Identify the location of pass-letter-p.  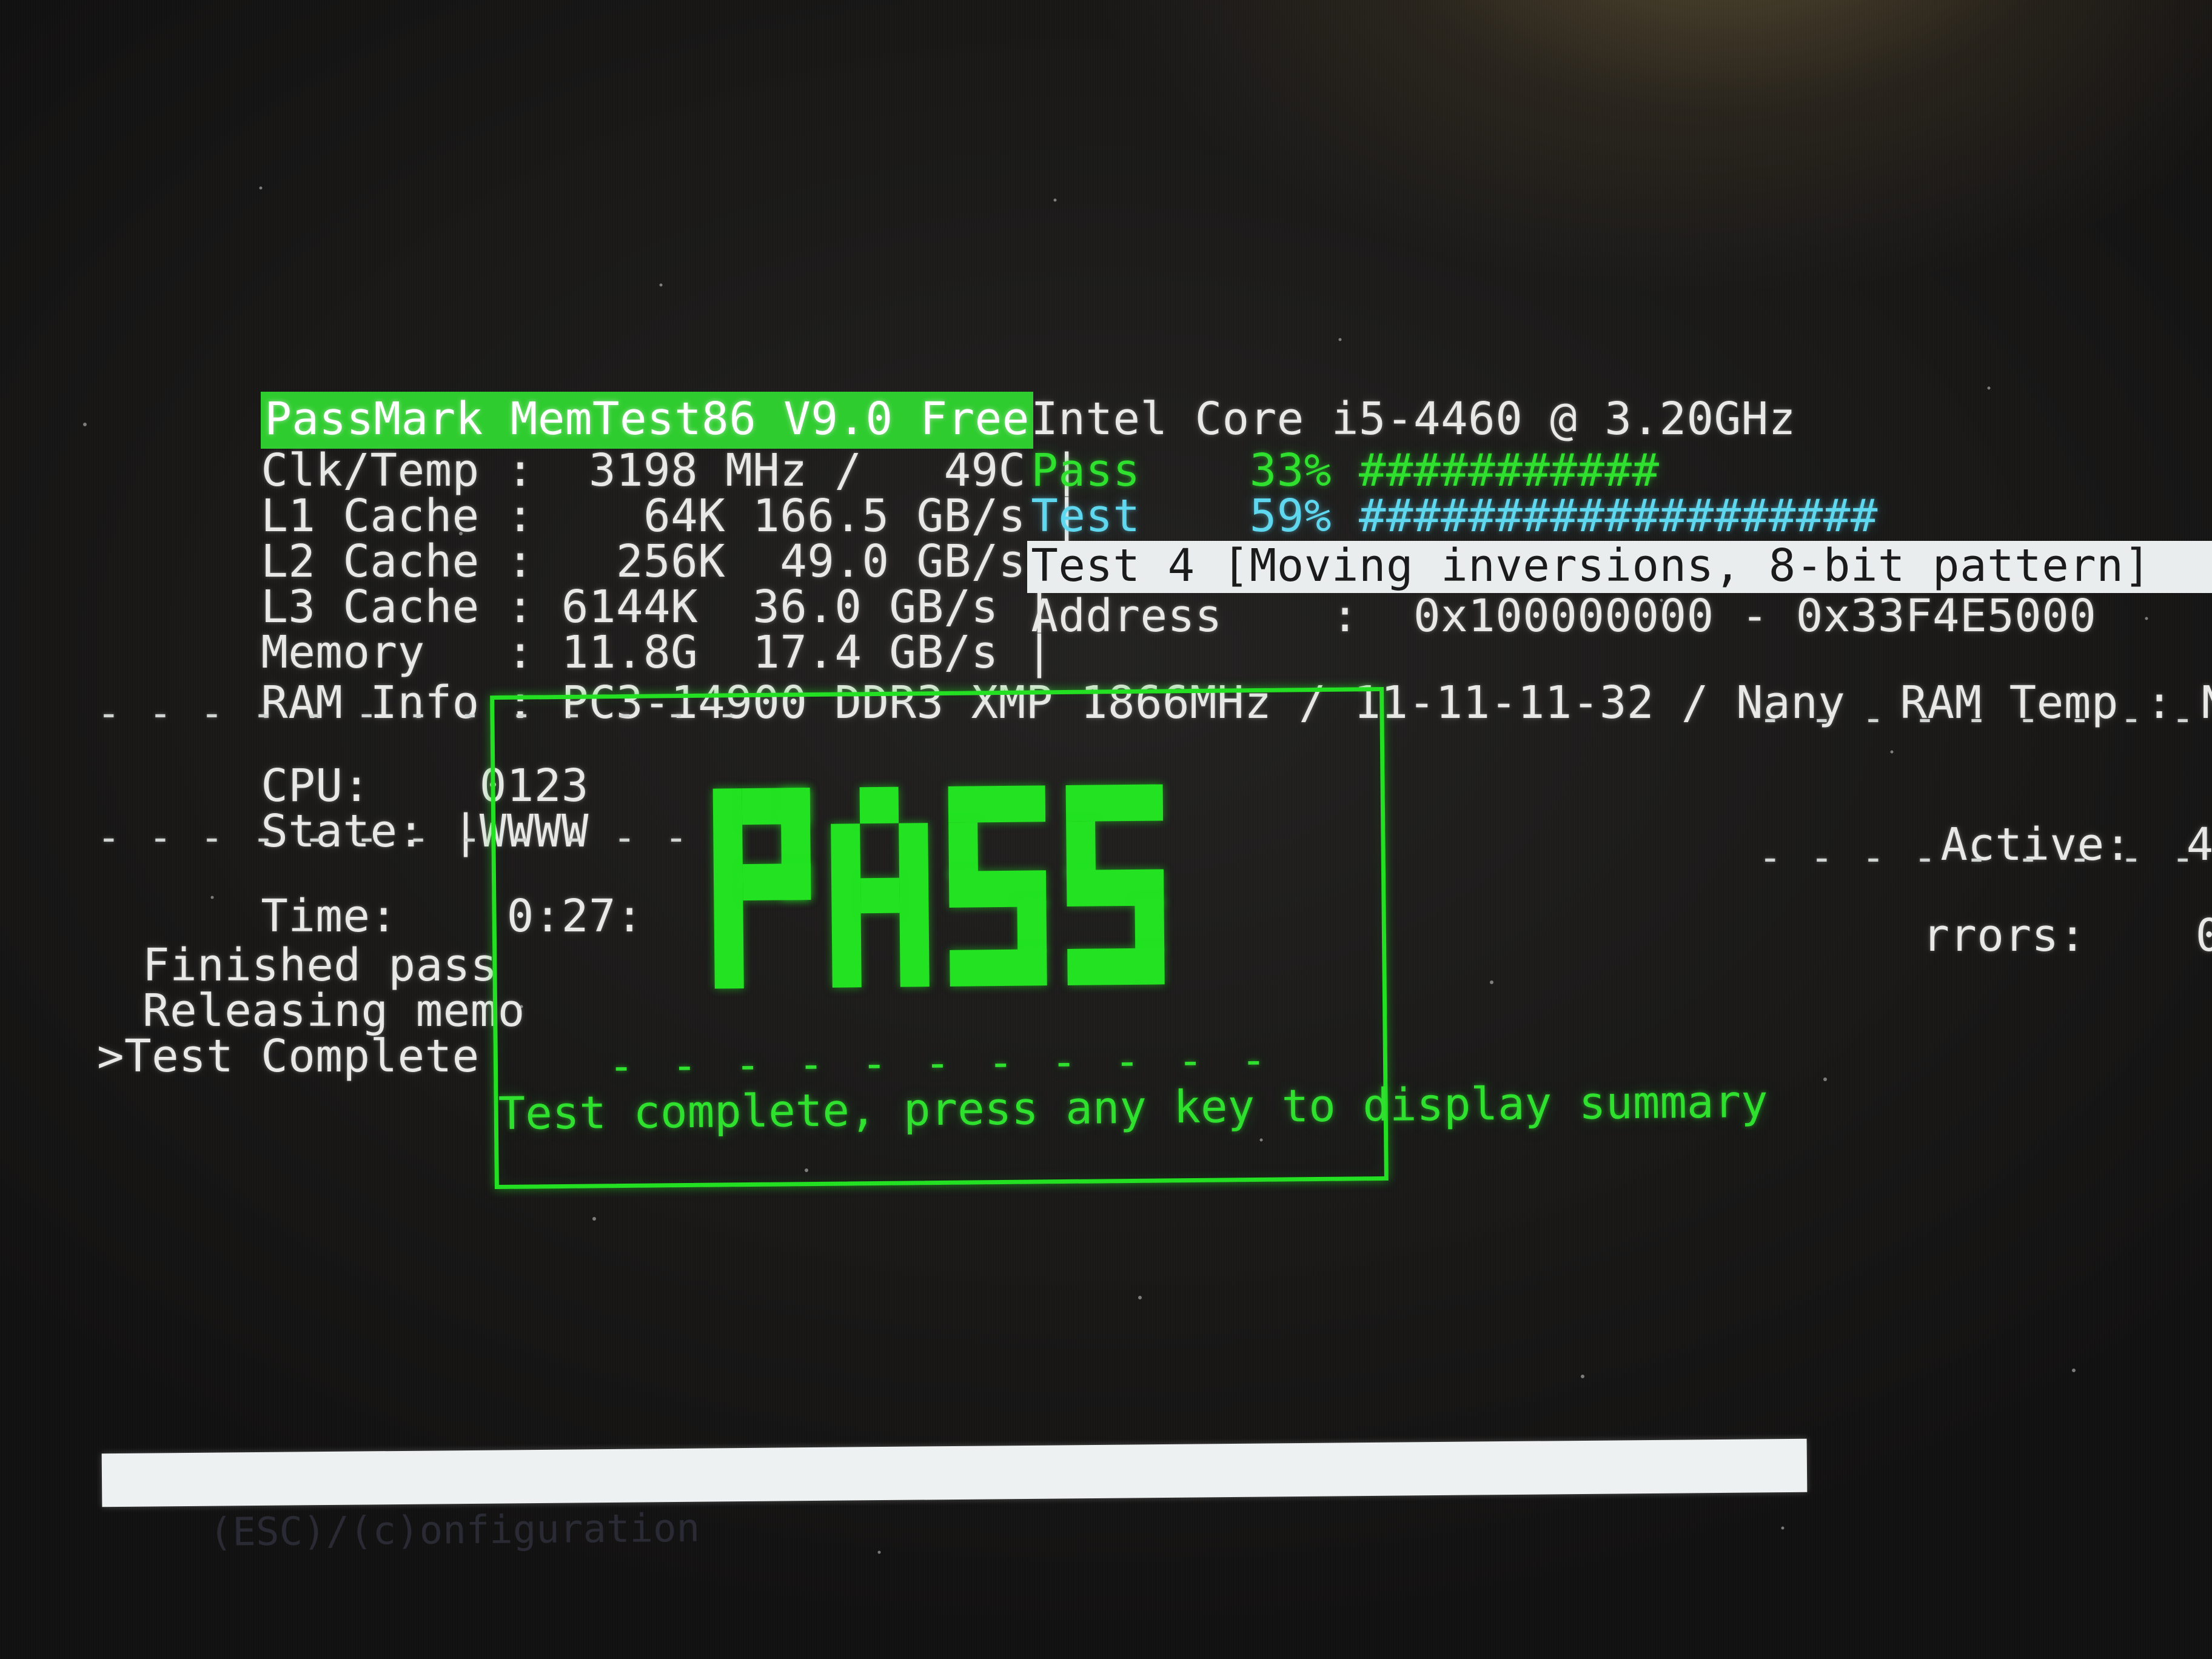
(762, 888).